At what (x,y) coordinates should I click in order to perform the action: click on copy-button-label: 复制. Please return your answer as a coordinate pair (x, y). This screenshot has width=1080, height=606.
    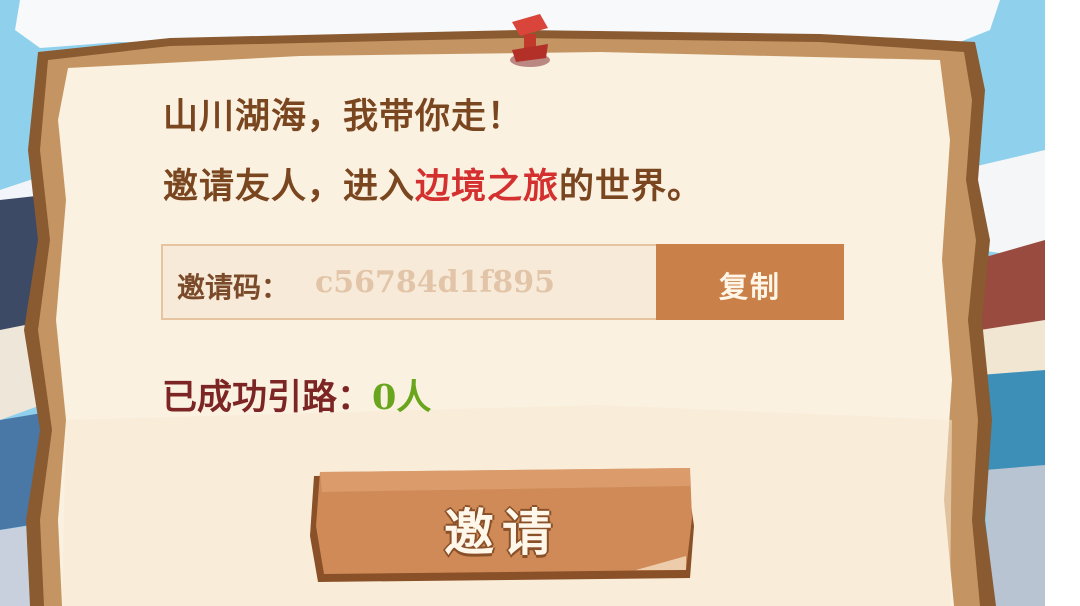
    Looking at the image, I should click on (749, 287).